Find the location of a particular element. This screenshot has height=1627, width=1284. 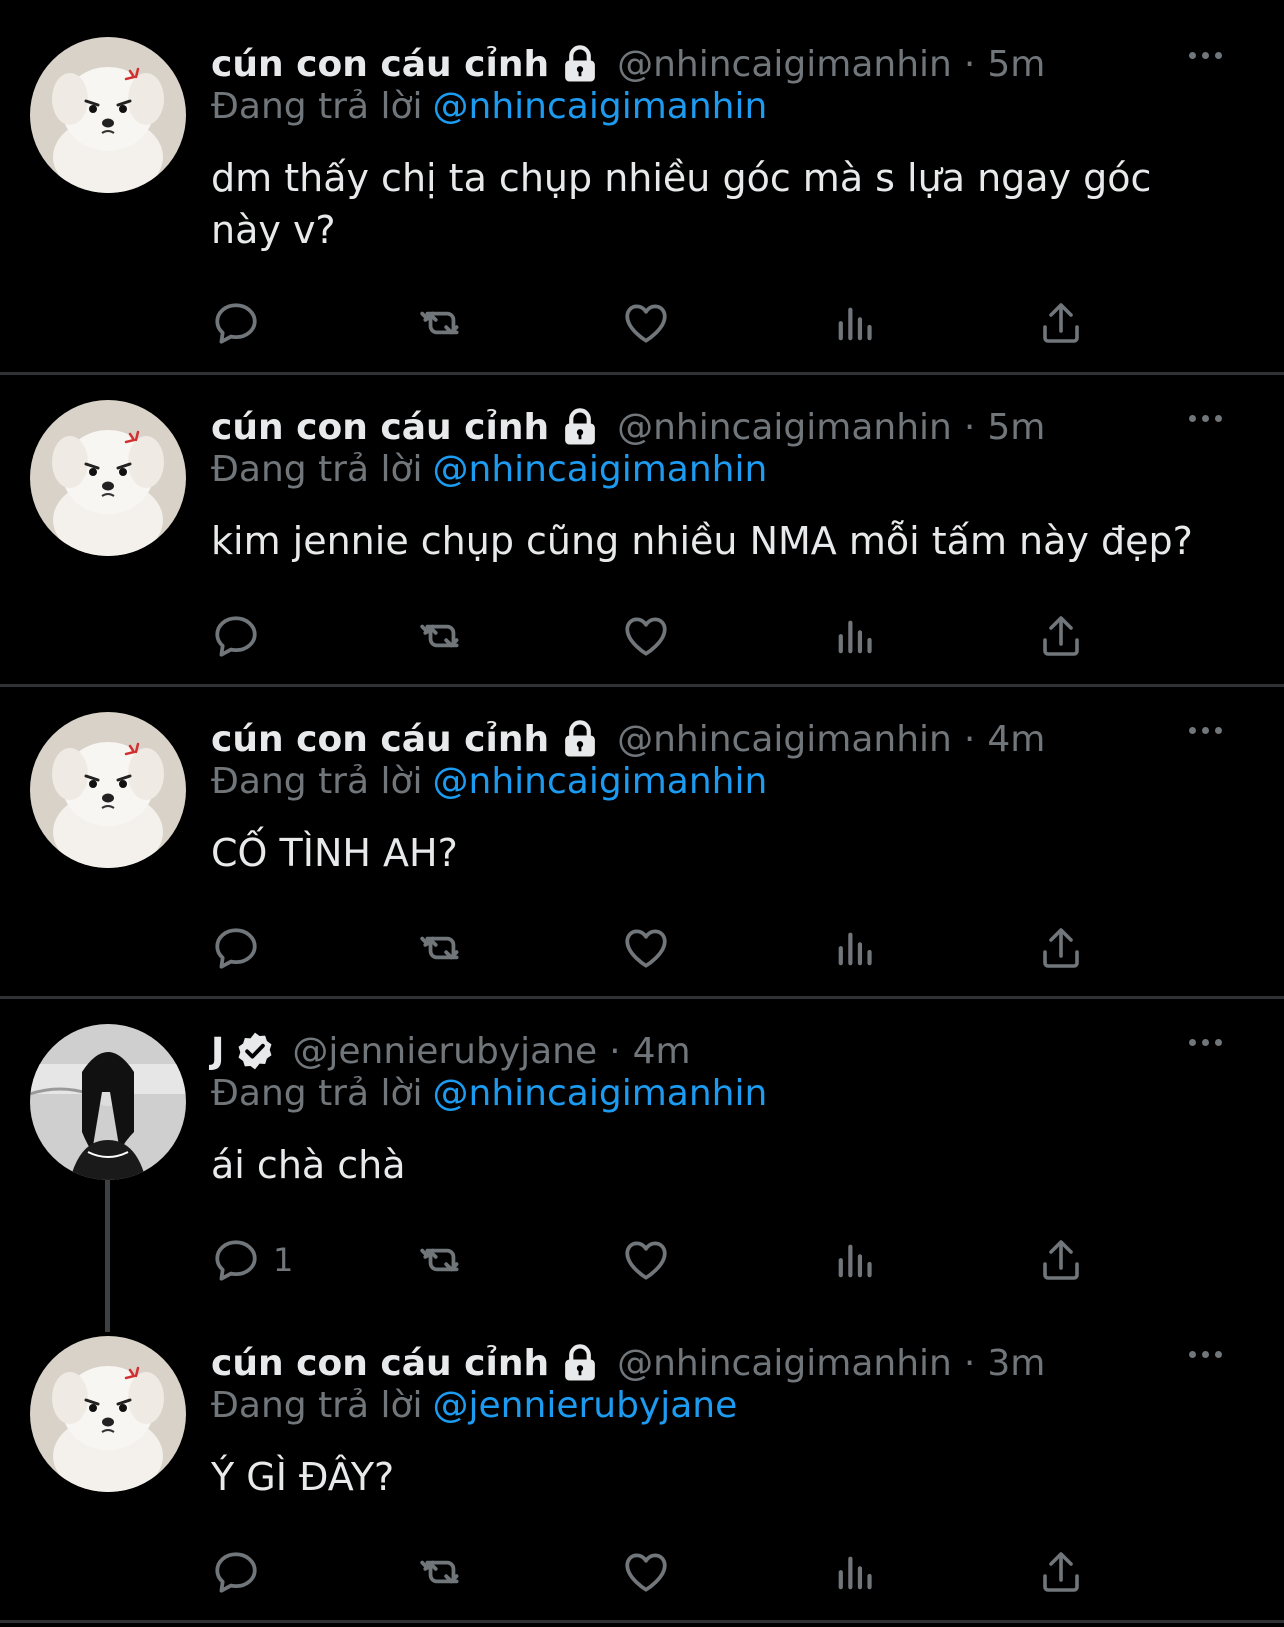

tweet-text: CỐ TÌNH AH? is located at coordinates (334, 853).